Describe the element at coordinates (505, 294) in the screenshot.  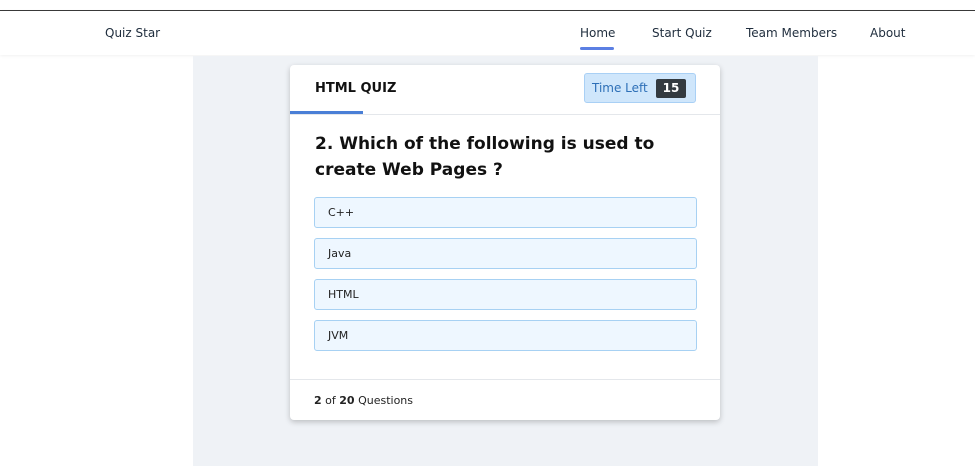
I see `option-html: HTML` at that location.